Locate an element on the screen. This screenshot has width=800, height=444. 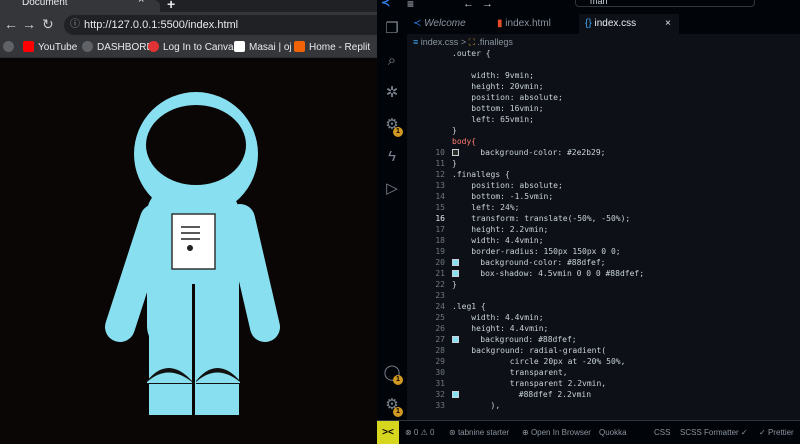
code-line: 15 left: 24%; is located at coordinates (603, 207).